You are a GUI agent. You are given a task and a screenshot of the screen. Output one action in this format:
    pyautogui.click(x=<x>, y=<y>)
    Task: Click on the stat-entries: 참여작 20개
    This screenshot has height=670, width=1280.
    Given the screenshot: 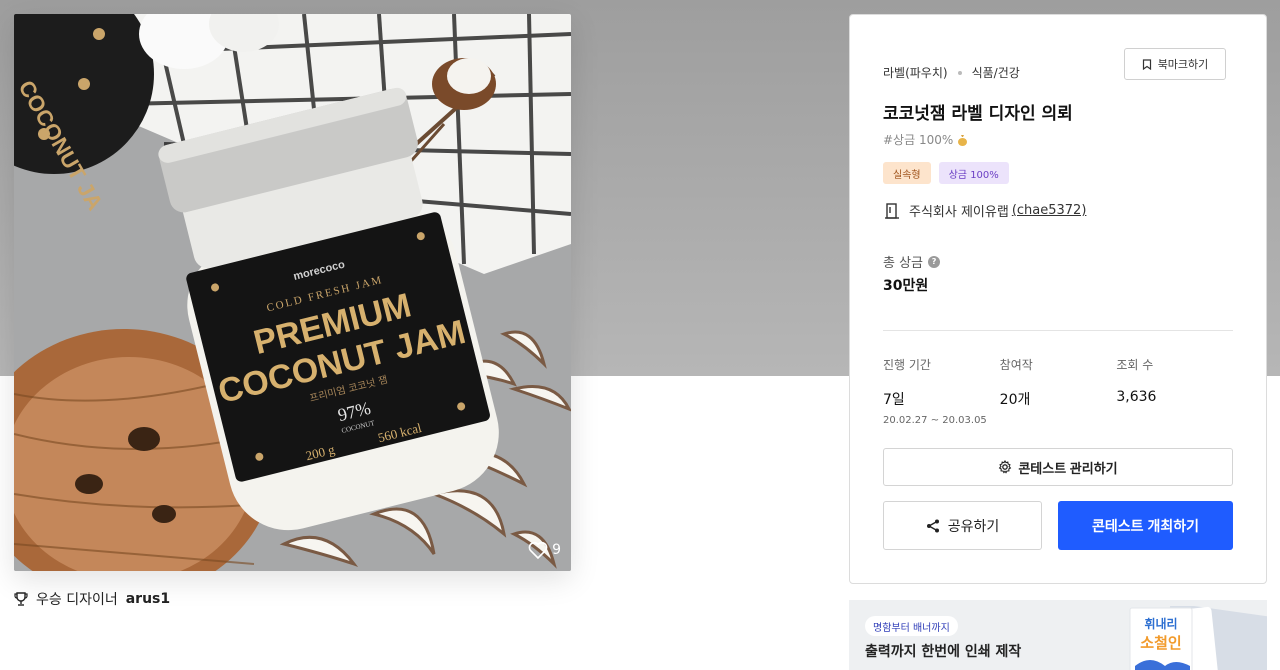 What is the action you would take?
    pyautogui.click(x=1058, y=391)
    